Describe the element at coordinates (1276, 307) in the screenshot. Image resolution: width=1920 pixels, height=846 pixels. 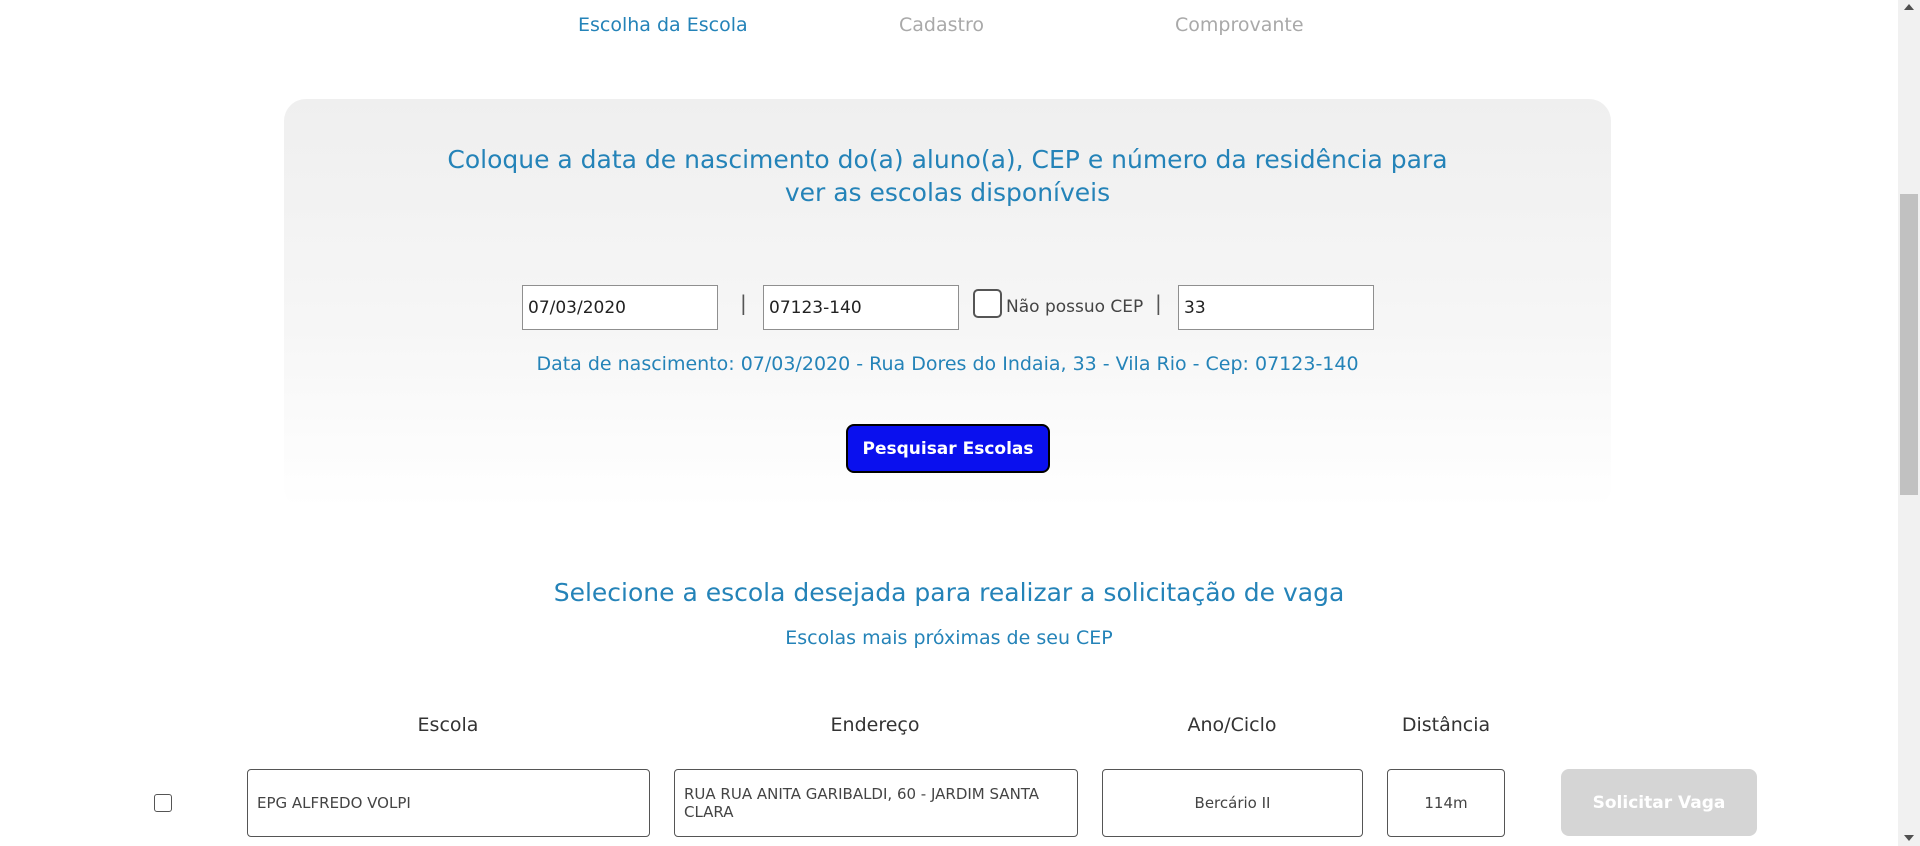
I see `house-number-input: 33` at that location.